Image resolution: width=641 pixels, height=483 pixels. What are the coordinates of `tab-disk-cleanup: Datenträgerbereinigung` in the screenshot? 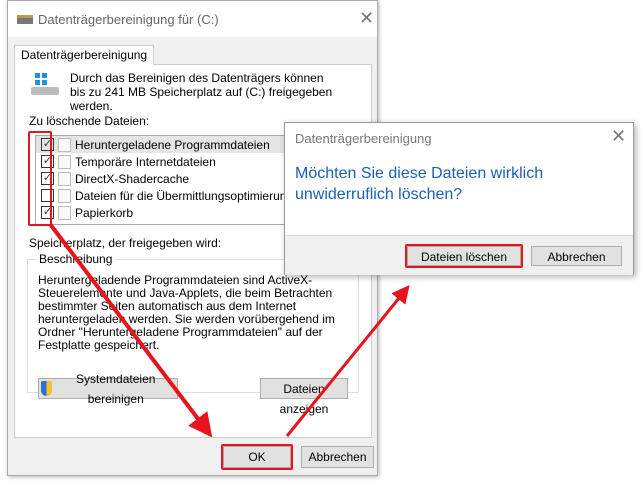 It's located at (84, 55).